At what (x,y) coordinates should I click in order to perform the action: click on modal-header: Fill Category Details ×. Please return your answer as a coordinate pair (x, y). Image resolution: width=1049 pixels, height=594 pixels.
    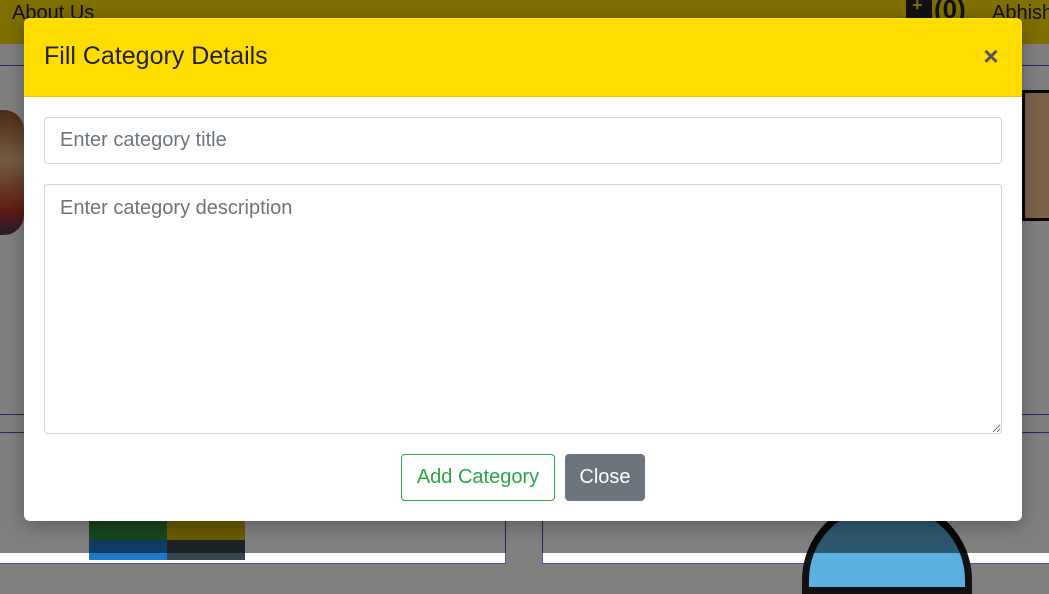
    Looking at the image, I should click on (523, 57).